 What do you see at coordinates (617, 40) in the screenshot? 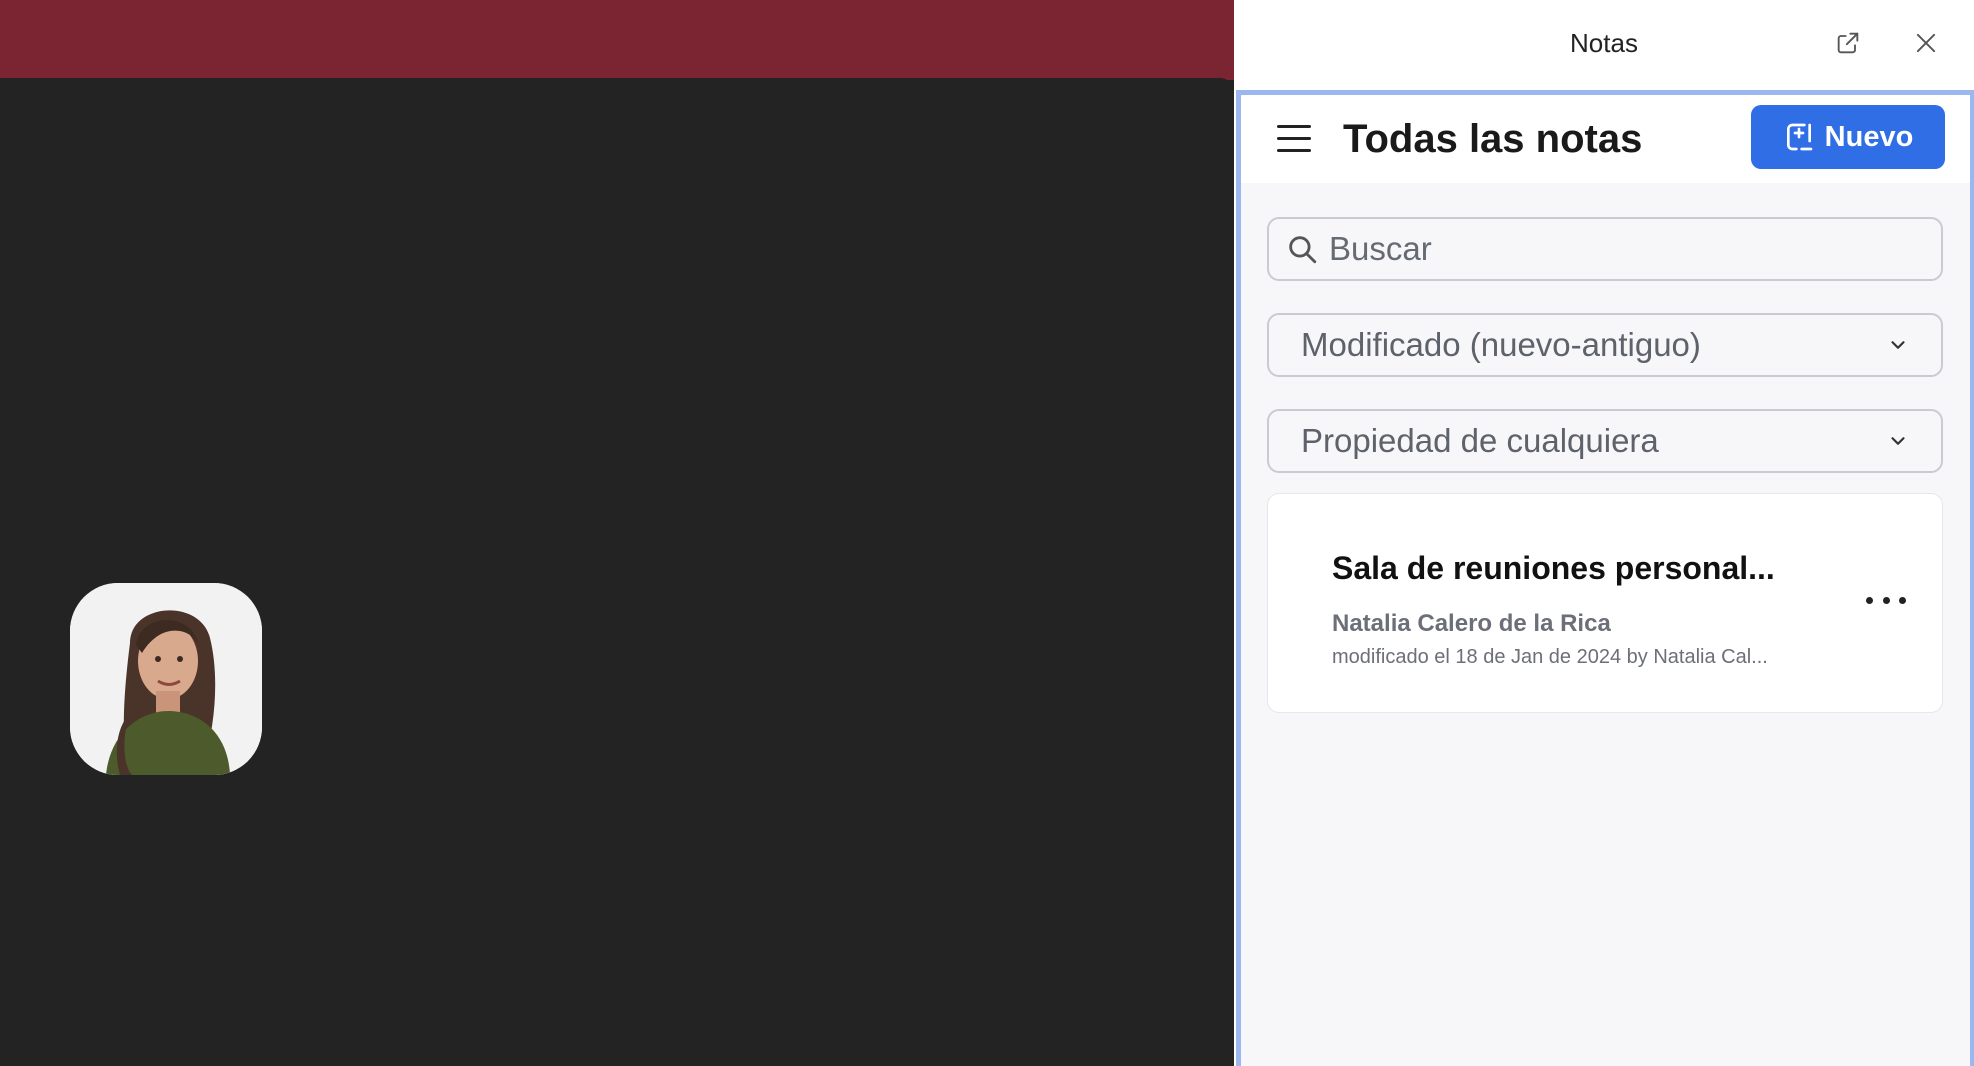
I see `meeting-top-bar` at bounding box center [617, 40].